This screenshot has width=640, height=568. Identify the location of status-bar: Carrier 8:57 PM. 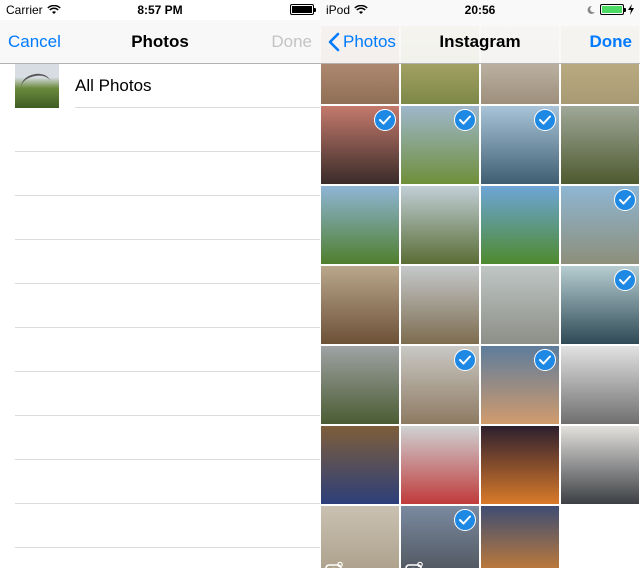
(160, 10).